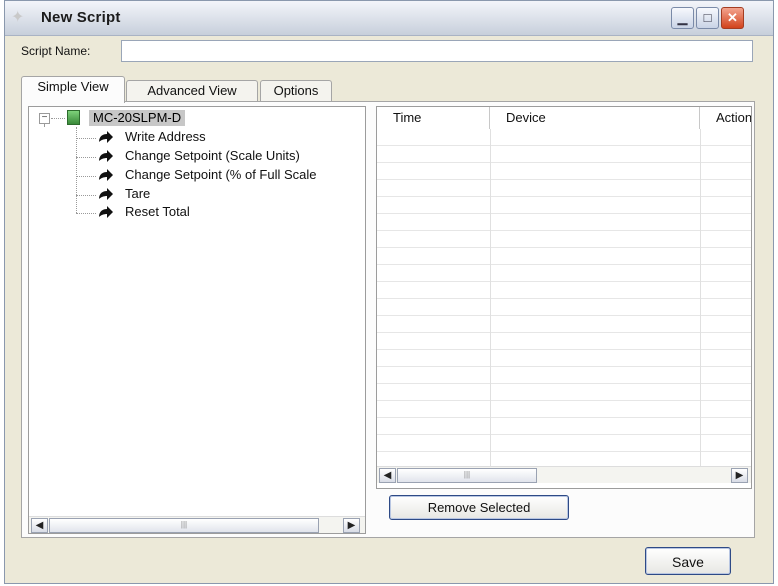 The width and height of the screenshot is (778, 586). I want to click on minimize-button: ▁, so click(682, 18).